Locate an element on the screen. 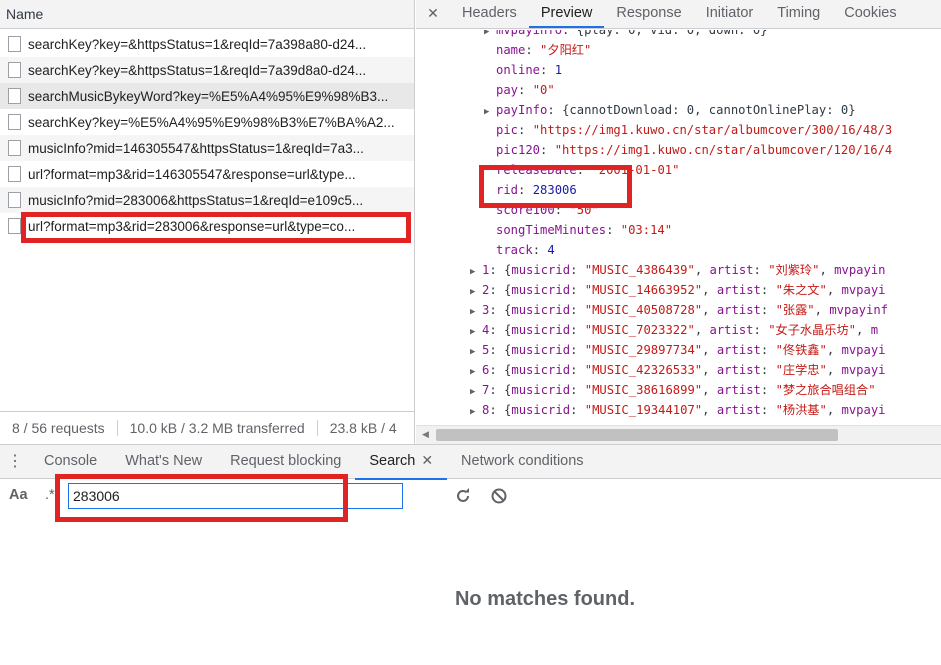 Image resolution: width=941 pixels, height=665 pixels. json-value: "朱之文" is located at coordinates (801, 290).